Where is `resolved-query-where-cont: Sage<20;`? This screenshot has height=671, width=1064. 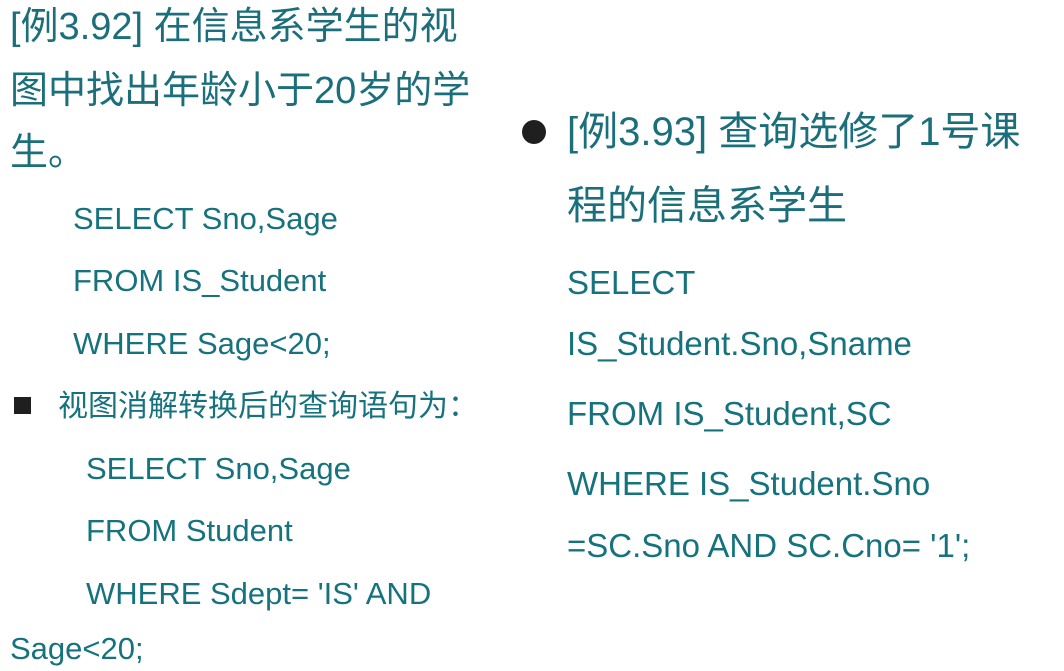
resolved-query-where-cont: Sage<20; is located at coordinates (77, 648).